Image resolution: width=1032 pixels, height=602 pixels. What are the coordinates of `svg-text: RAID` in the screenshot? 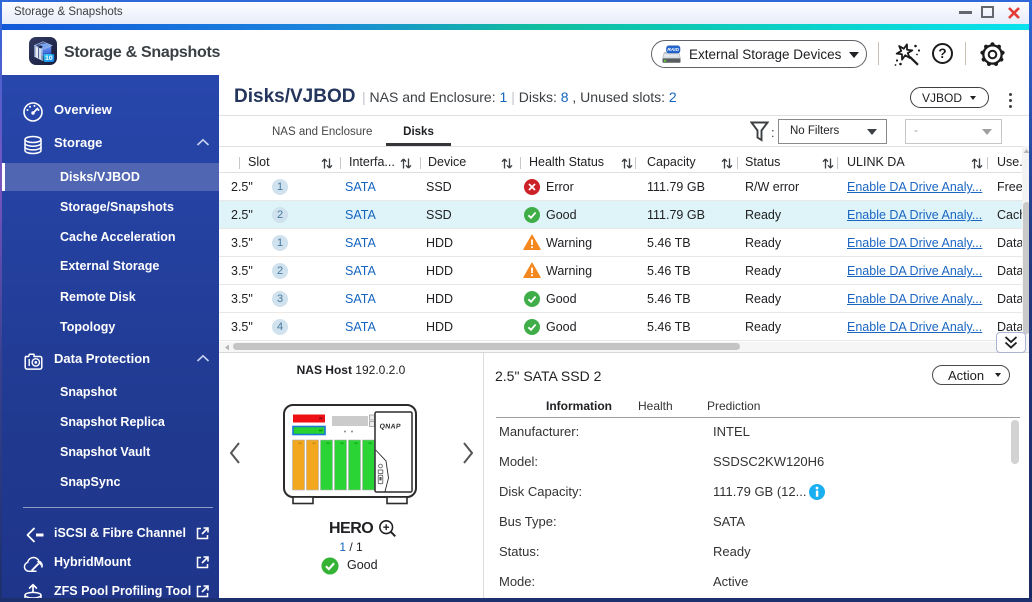 It's located at (673, 50).